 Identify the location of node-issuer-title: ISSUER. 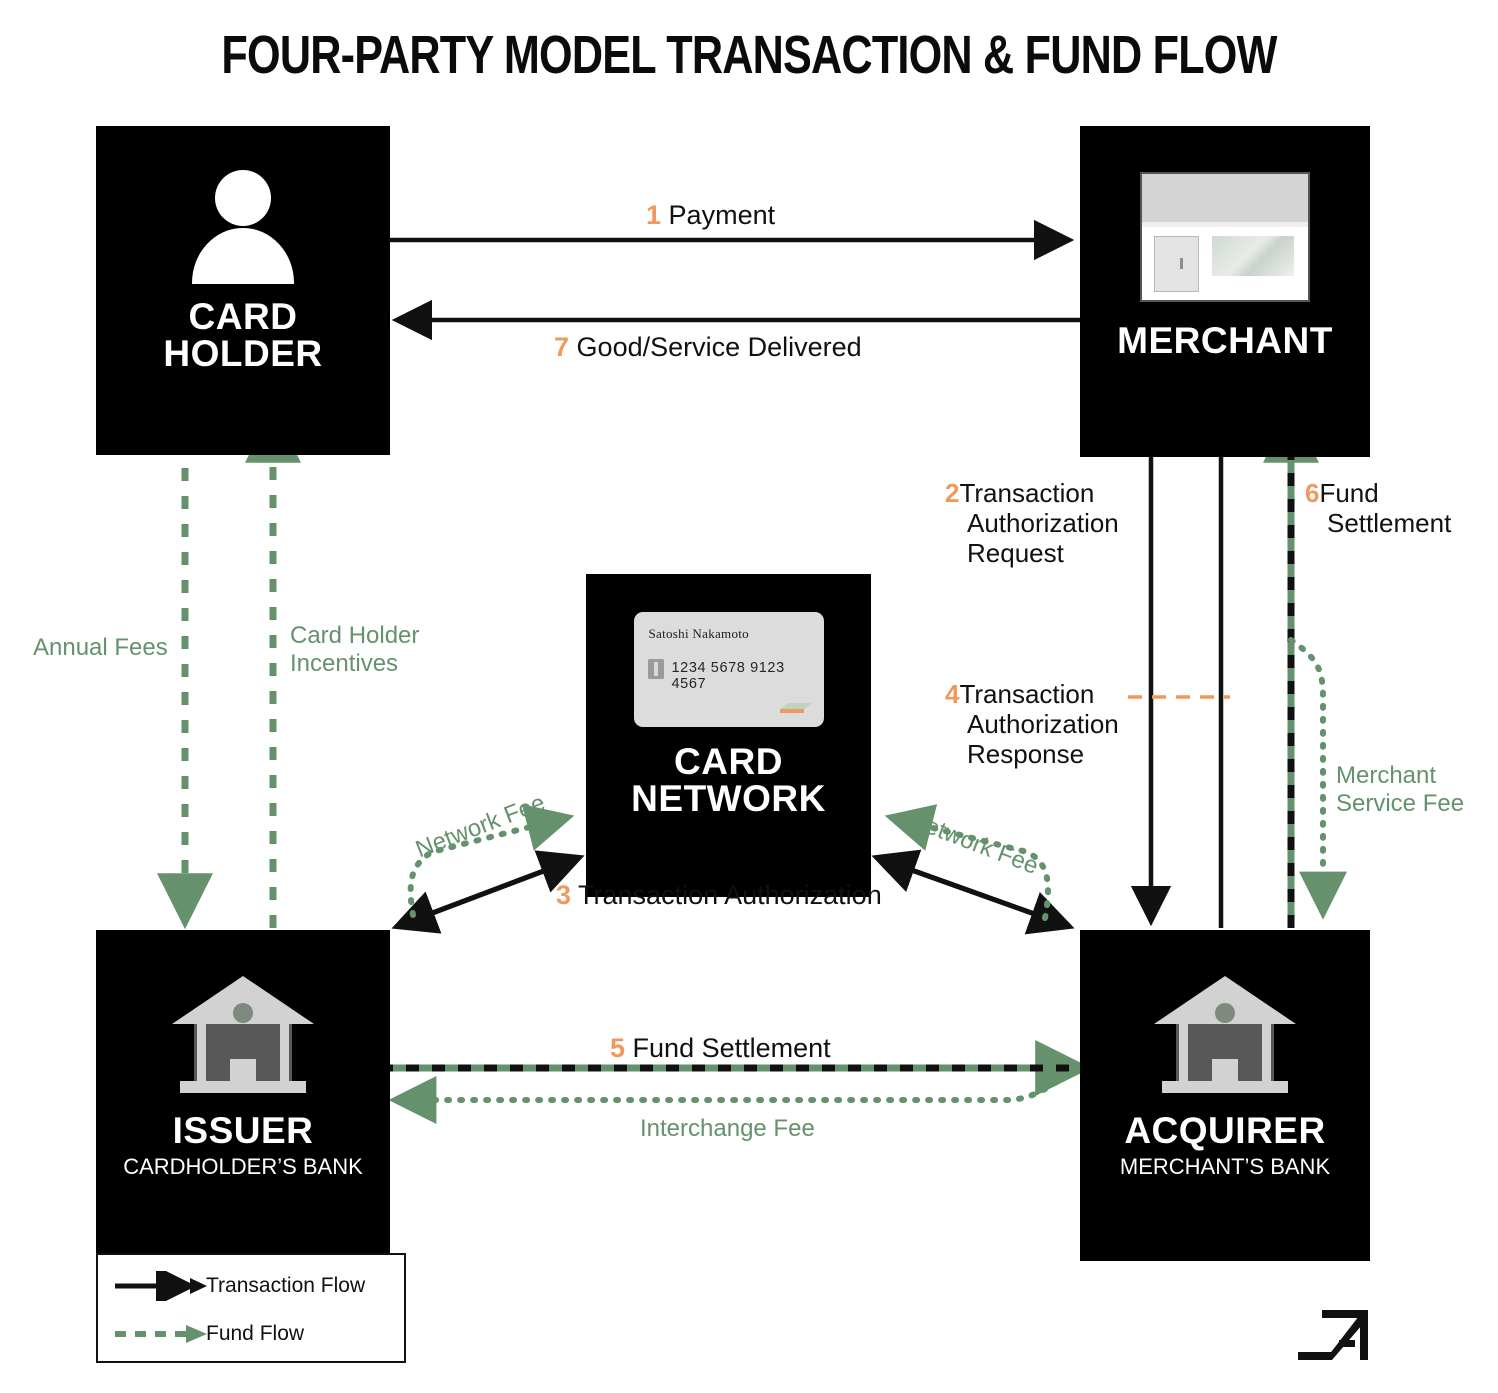
(243, 1130).